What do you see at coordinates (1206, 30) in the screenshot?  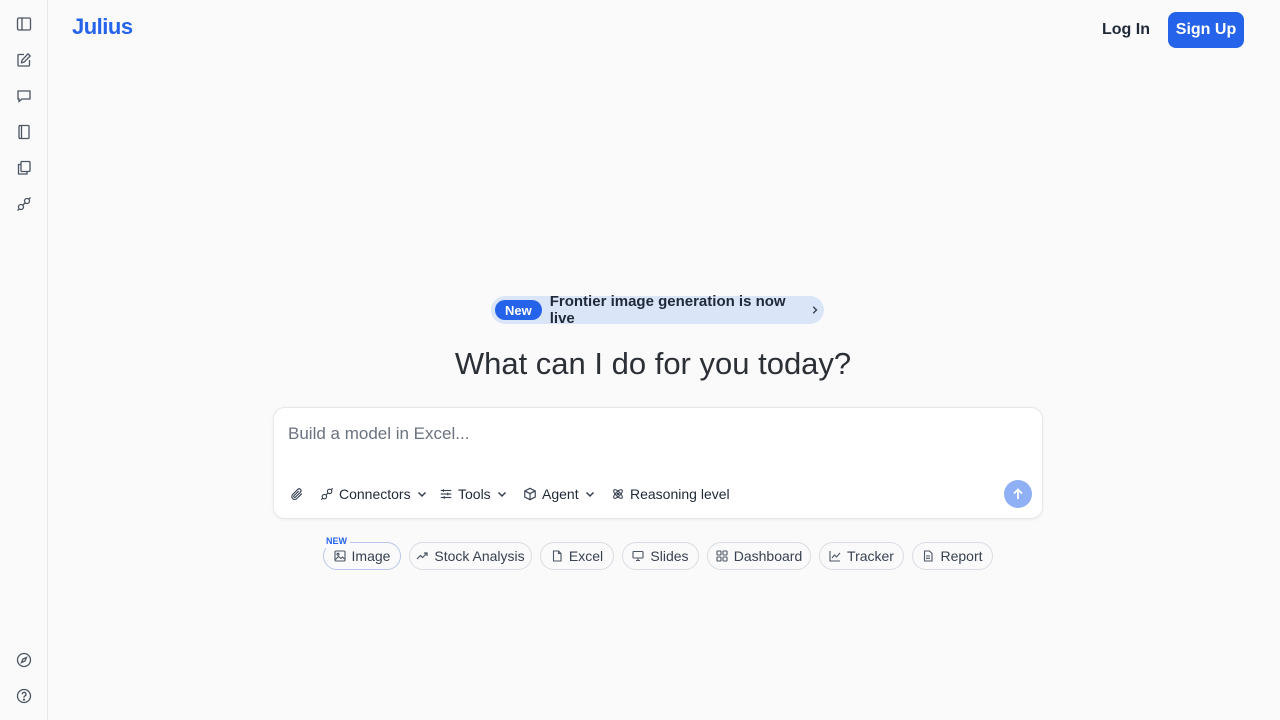 I see `signup-button: Sign Up` at bounding box center [1206, 30].